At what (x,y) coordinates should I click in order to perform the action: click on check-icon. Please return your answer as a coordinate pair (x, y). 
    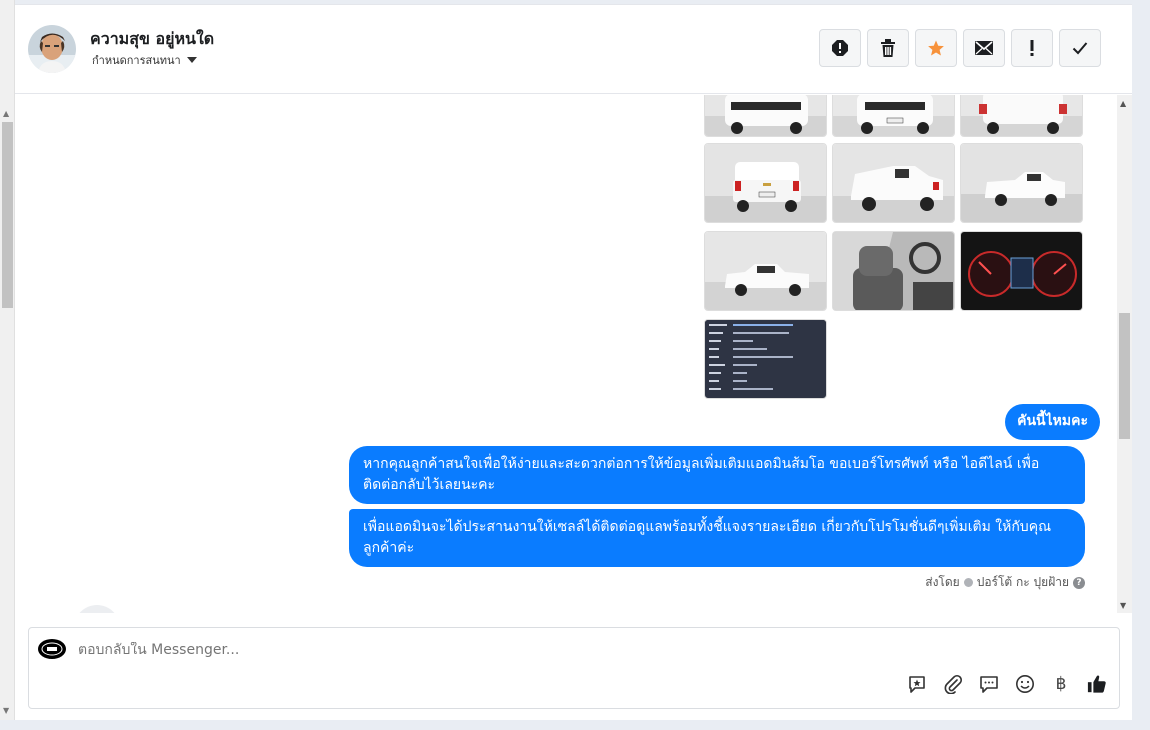
    Looking at the image, I should click on (1080, 48).